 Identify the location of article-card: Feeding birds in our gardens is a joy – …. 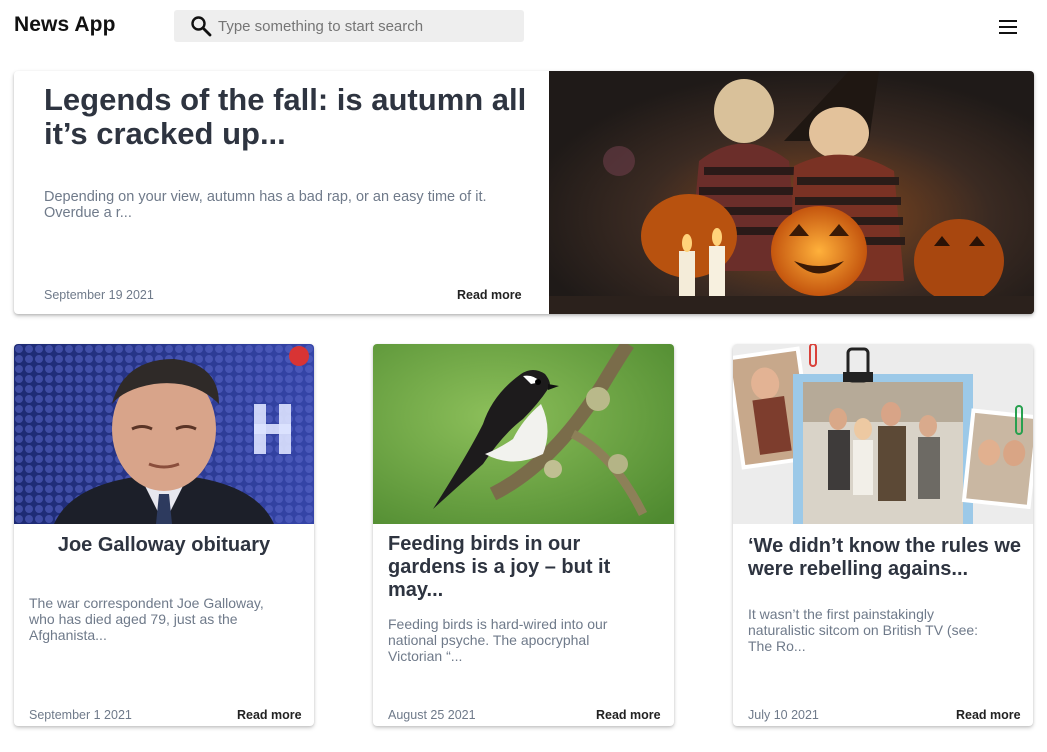
(523, 535).